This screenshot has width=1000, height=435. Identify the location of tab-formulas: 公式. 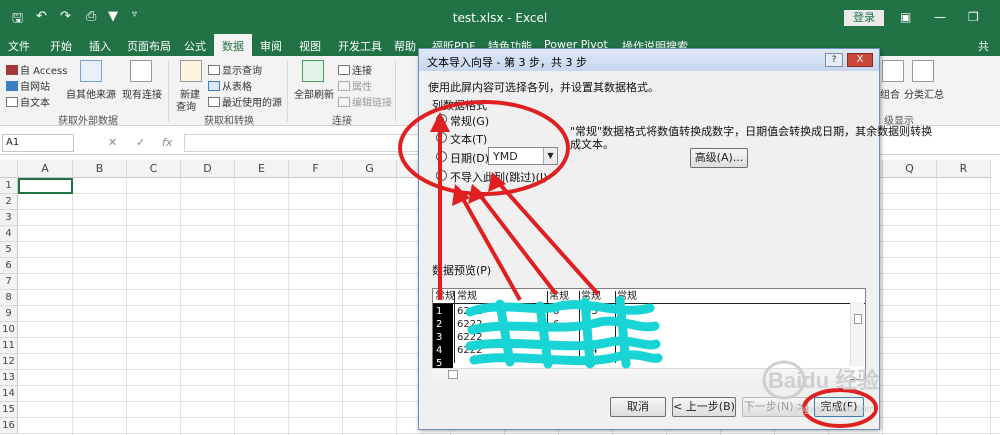
(195, 46).